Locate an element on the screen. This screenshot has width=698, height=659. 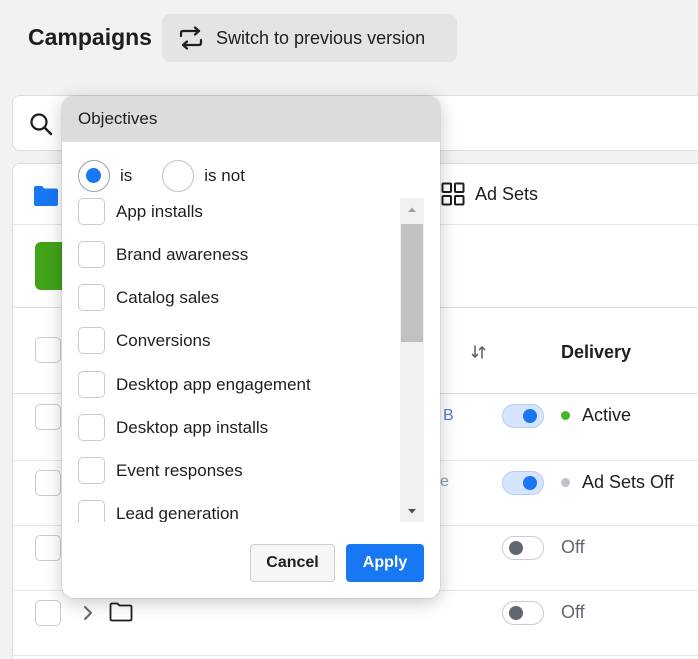
delivery-status: Active is located at coordinates (596, 415).